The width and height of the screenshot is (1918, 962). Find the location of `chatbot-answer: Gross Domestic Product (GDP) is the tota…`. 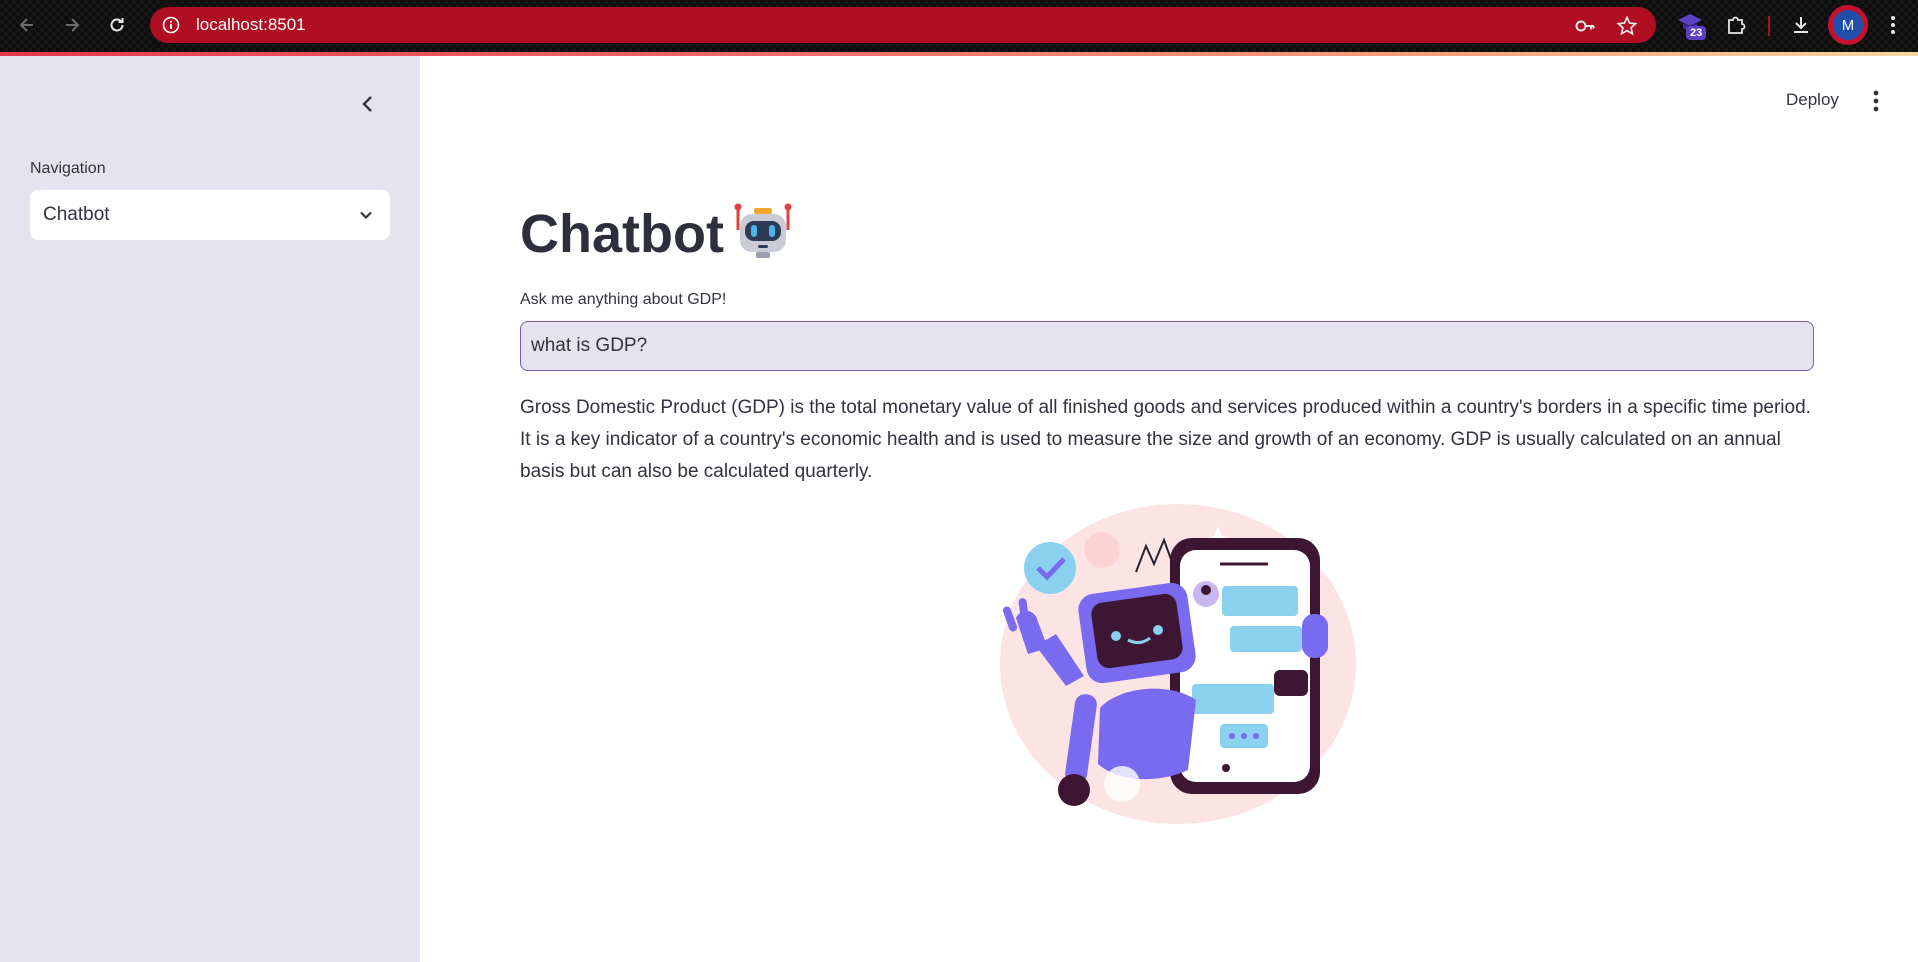

chatbot-answer: Gross Domestic Product (GDP) is the tota… is located at coordinates (1165, 439).